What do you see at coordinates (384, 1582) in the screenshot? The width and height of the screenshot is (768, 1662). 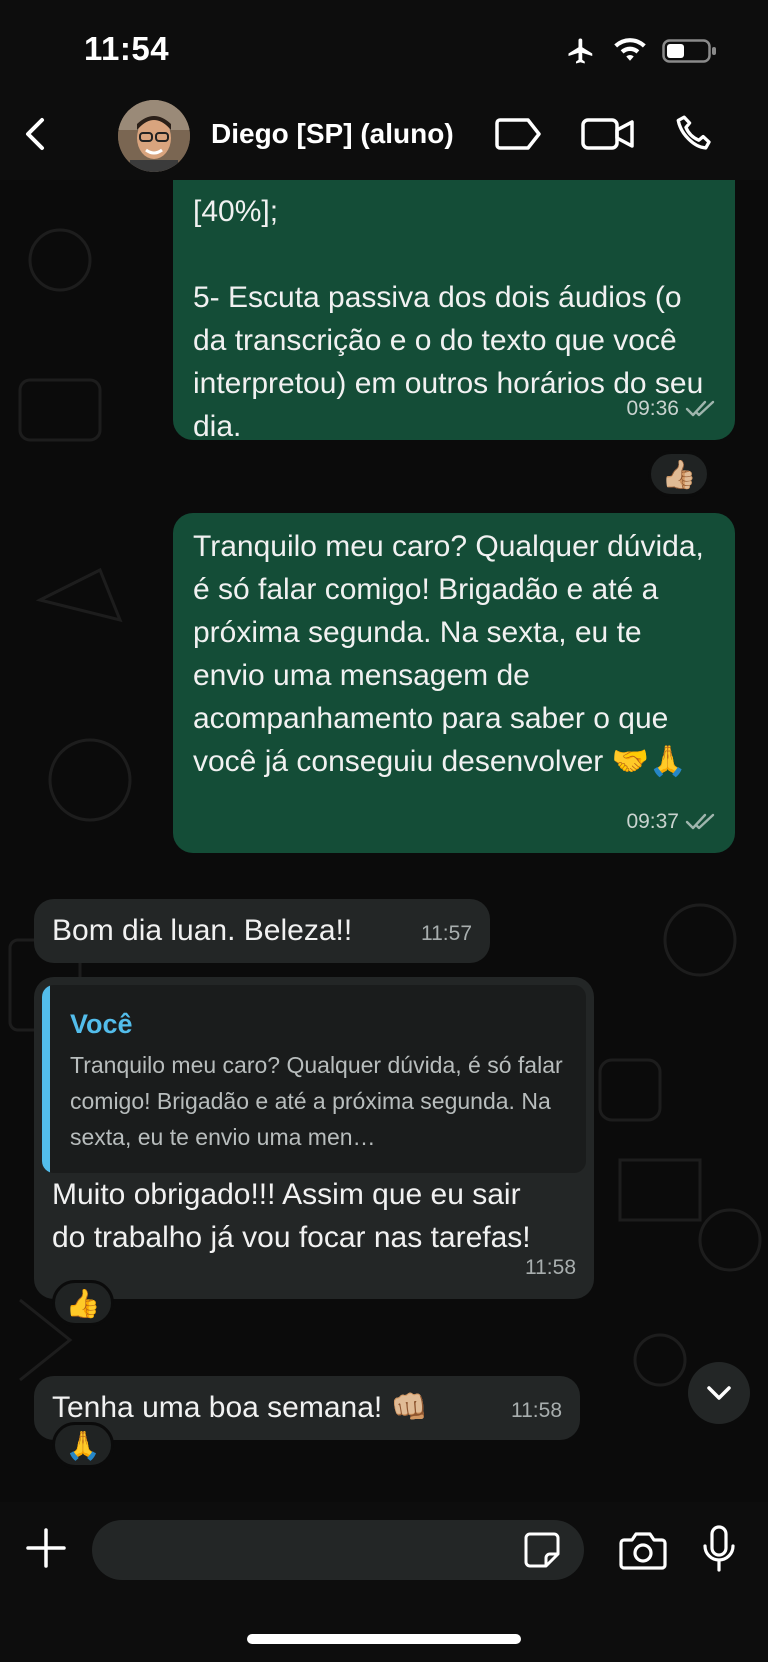 I see `message-composer` at bounding box center [384, 1582].